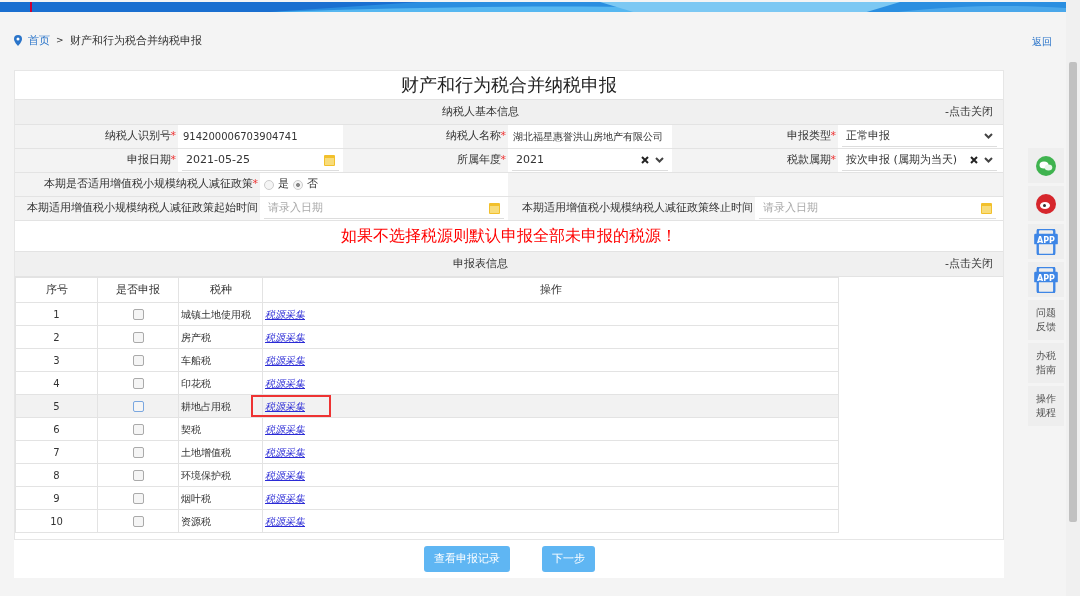 The image size is (1080, 596). What do you see at coordinates (478, 160) in the screenshot?
I see `field-label: 所属年度` at bounding box center [478, 160].